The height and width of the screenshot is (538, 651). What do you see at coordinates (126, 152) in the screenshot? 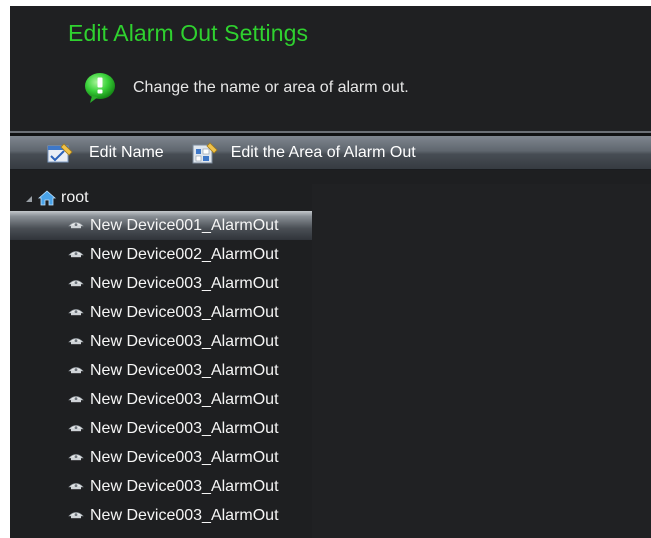
I see `edit-name-label: Edit Name` at bounding box center [126, 152].